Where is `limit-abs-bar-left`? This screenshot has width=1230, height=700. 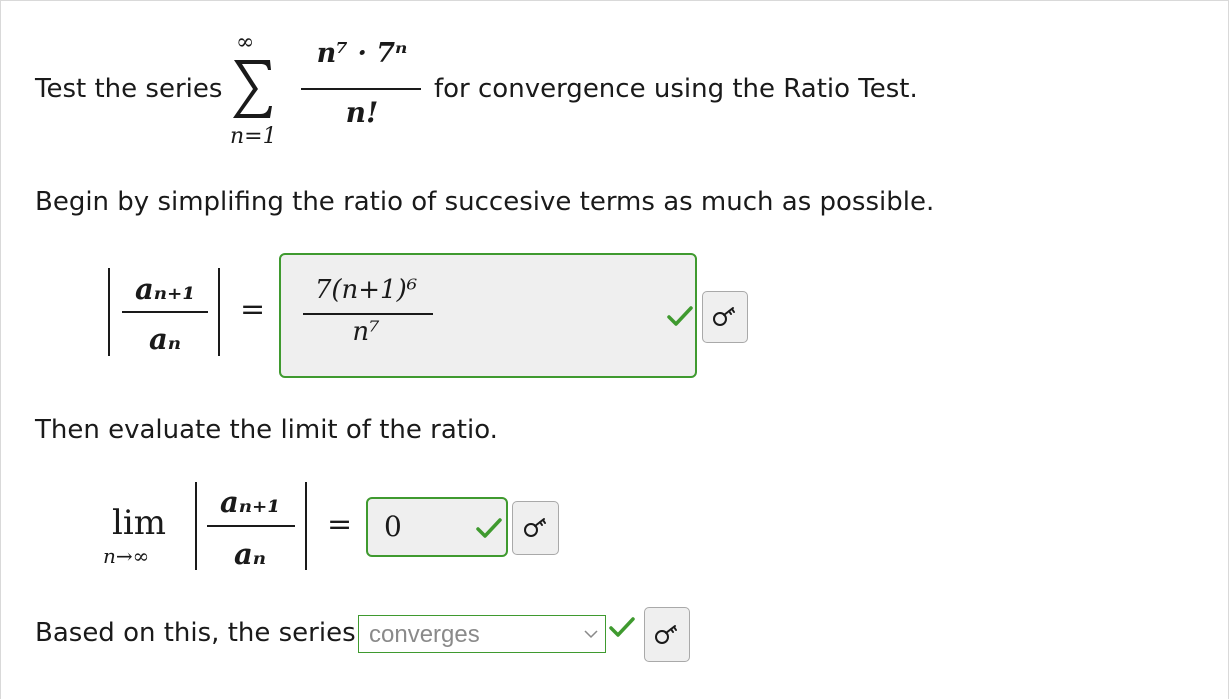
limit-abs-bar-left is located at coordinates (196, 526).